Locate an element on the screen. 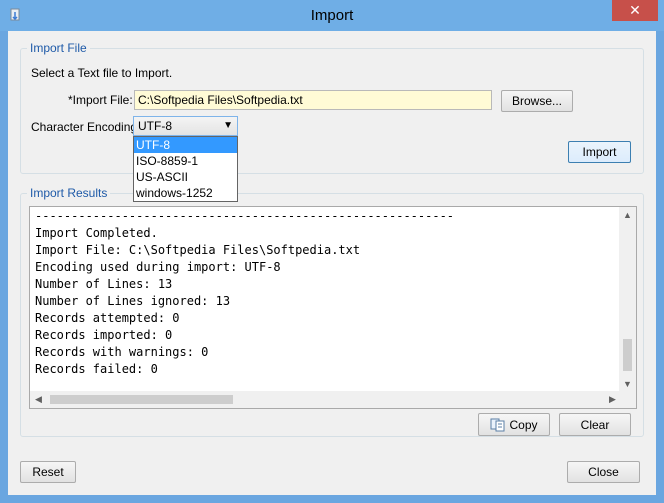 Image resolution: width=664 pixels, height=503 pixels. encoding-dropdown-list: UTF-8 ISO-8859-1 US-ASCII windows-1252 is located at coordinates (185, 169).